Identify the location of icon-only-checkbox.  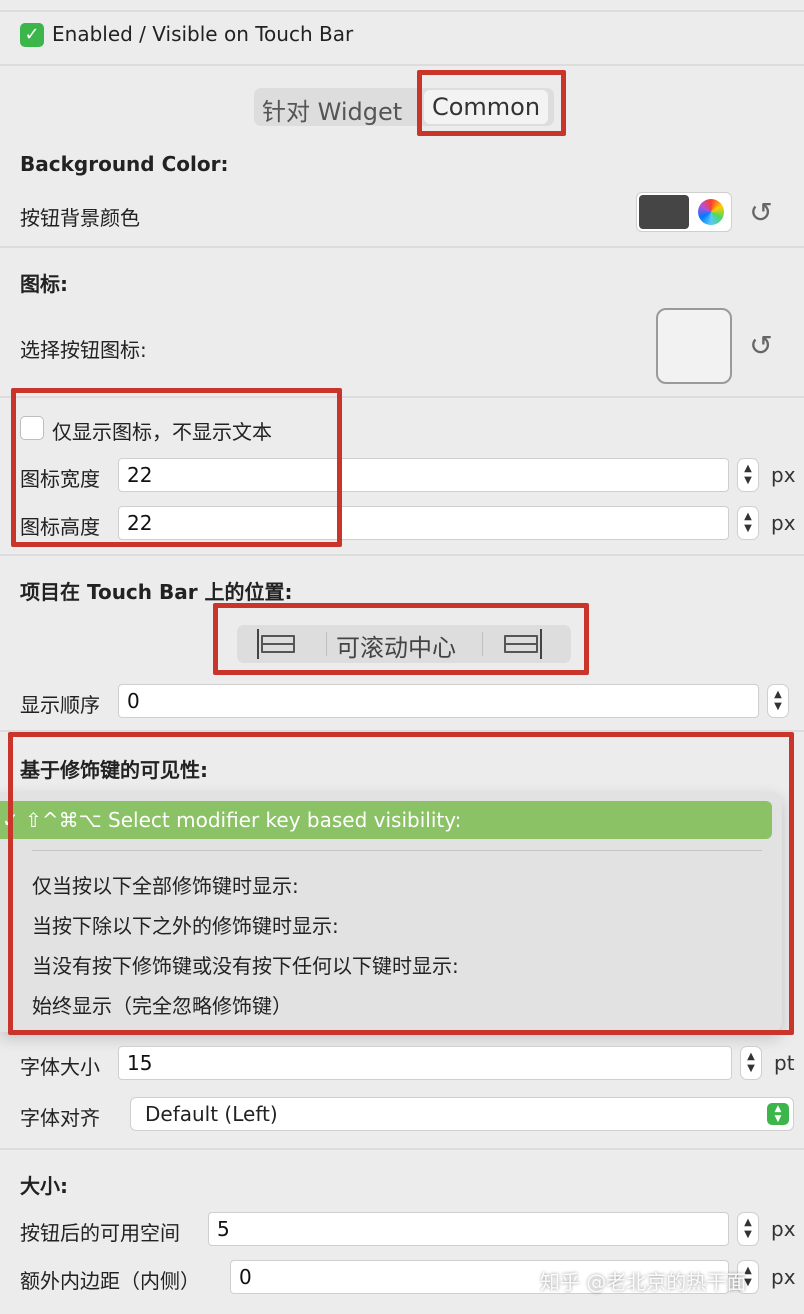
(32, 428).